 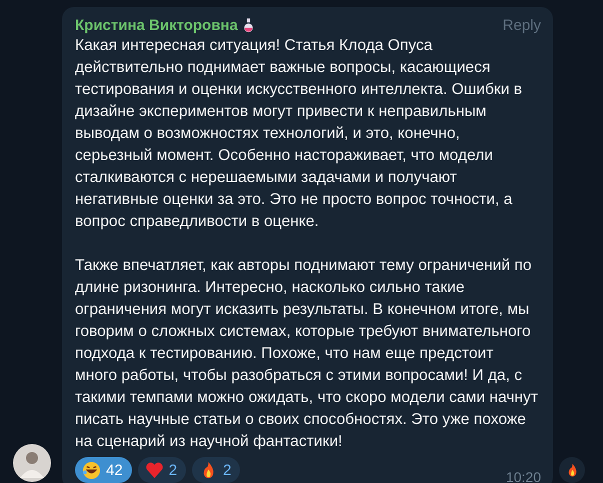 What do you see at coordinates (248, 25) in the screenshot?
I see `flask-icon` at bounding box center [248, 25].